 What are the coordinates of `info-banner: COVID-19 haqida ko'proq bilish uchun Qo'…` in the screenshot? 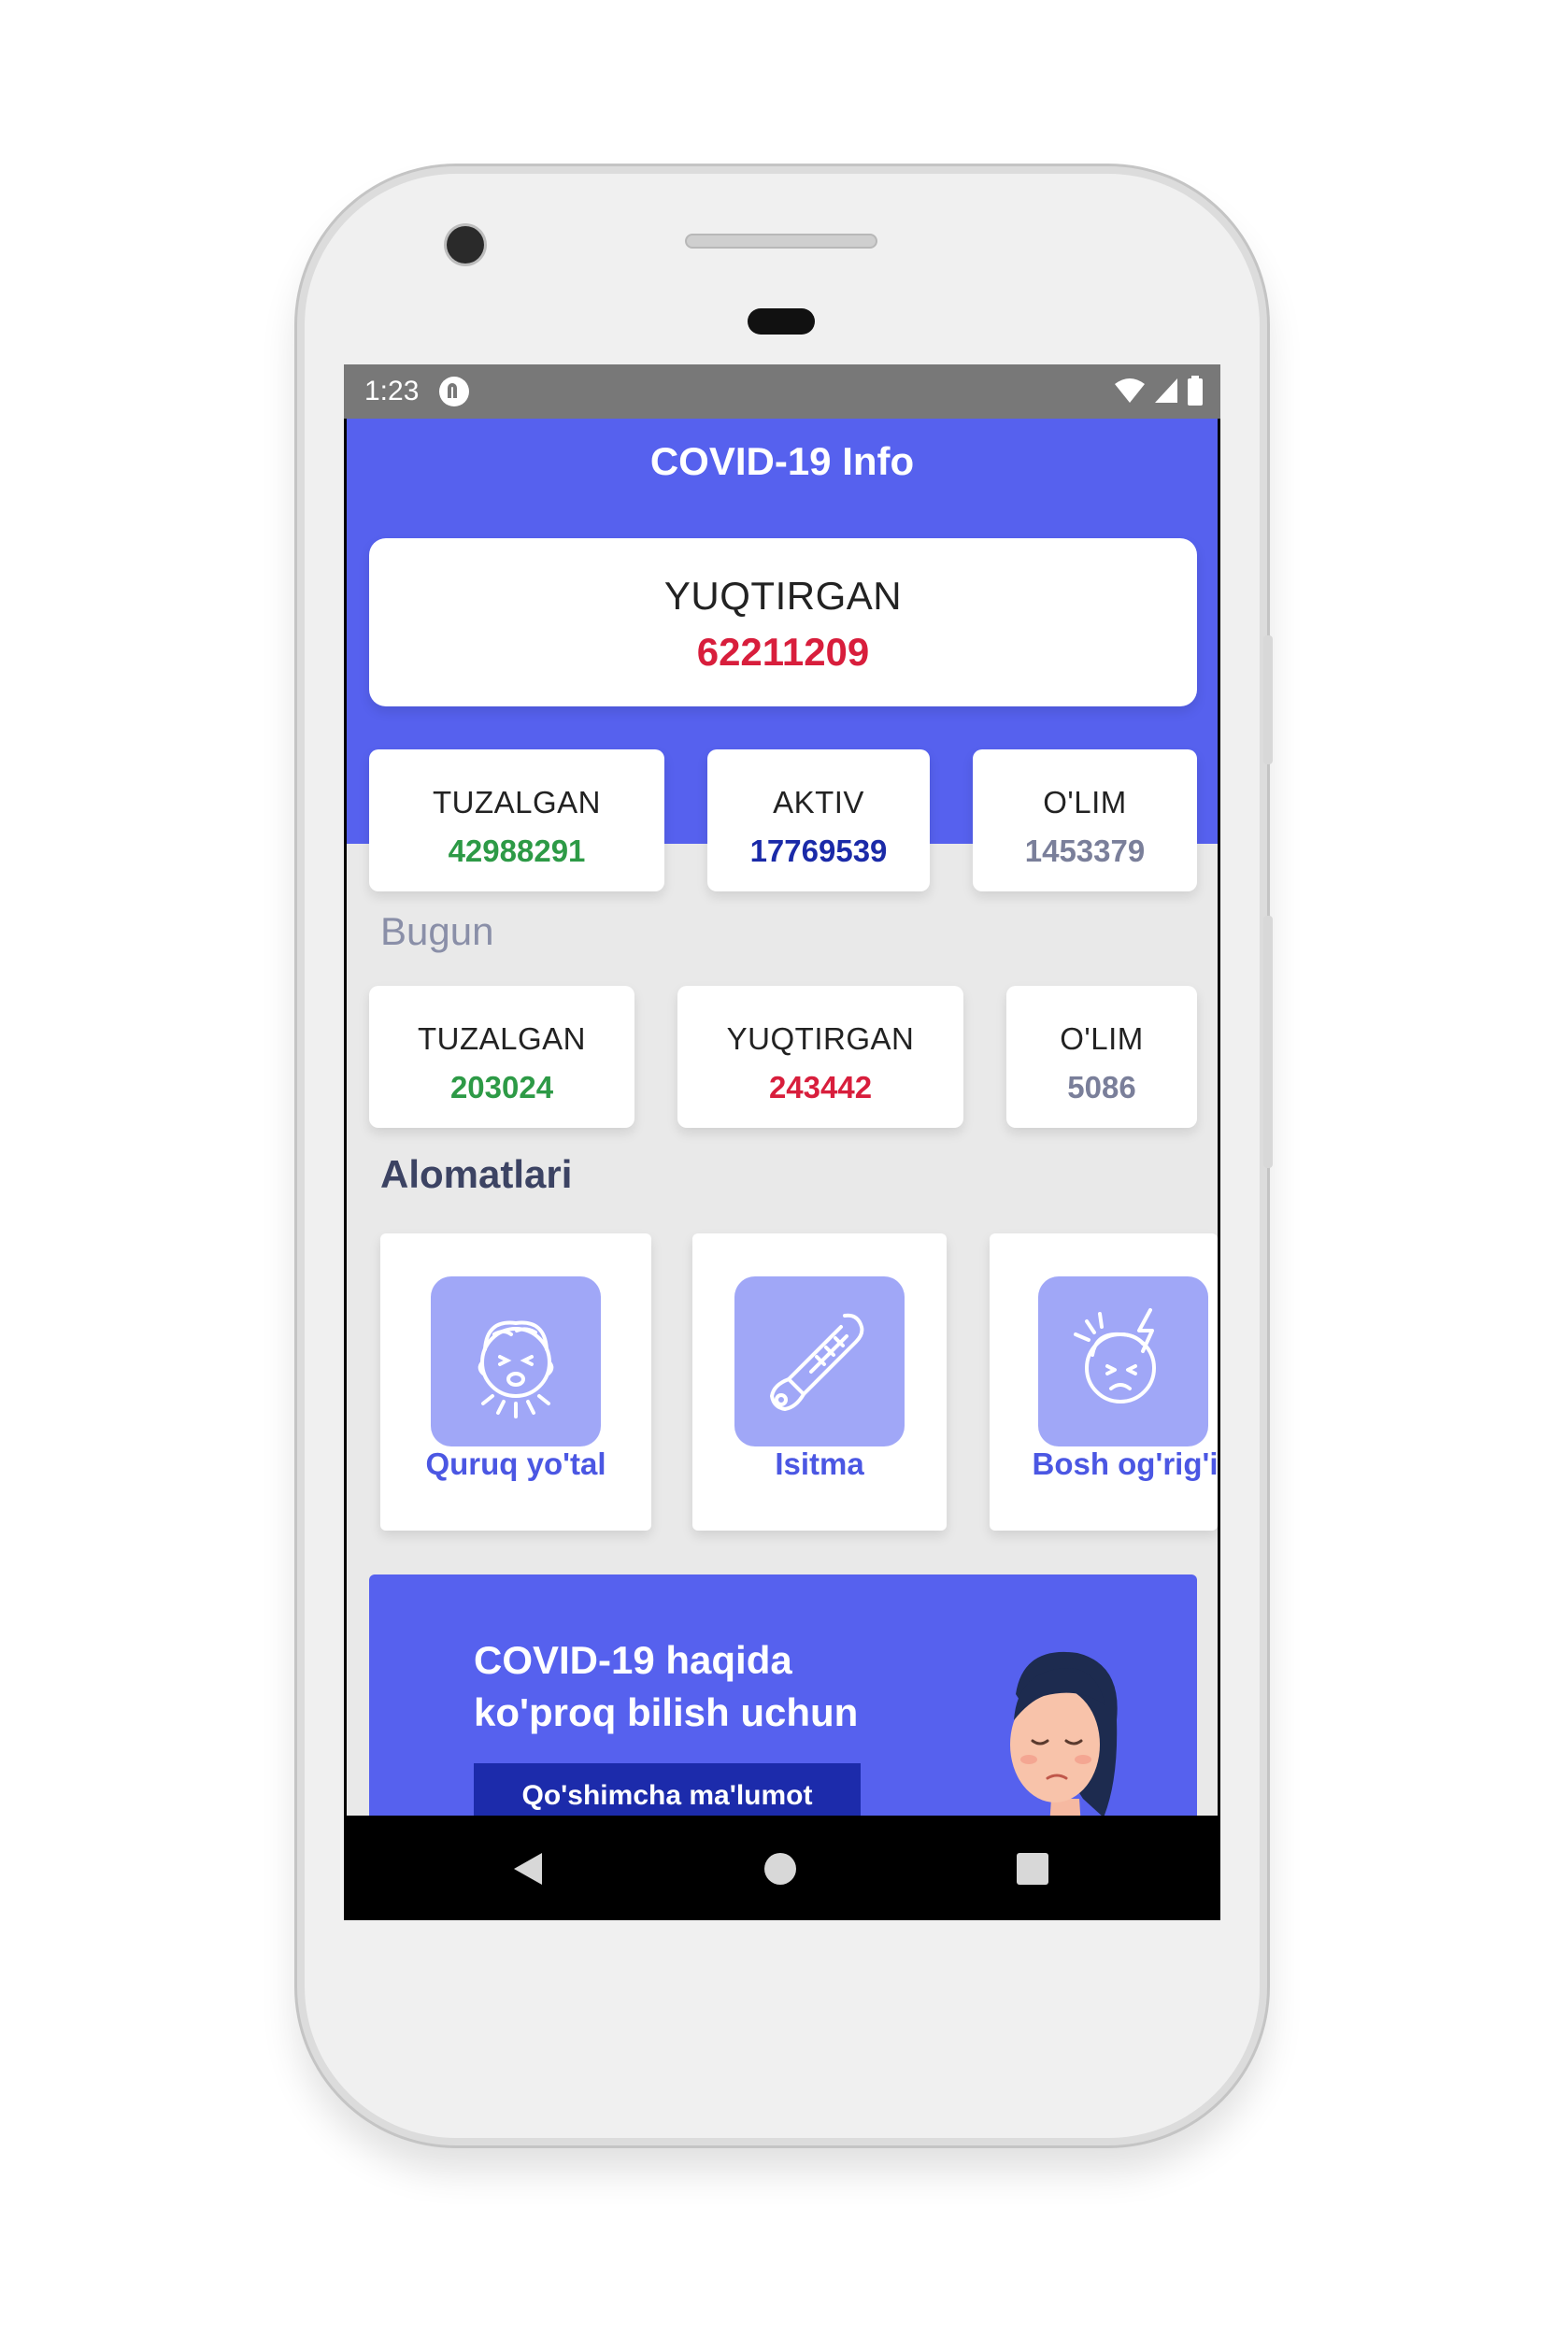 It's located at (783, 1695).